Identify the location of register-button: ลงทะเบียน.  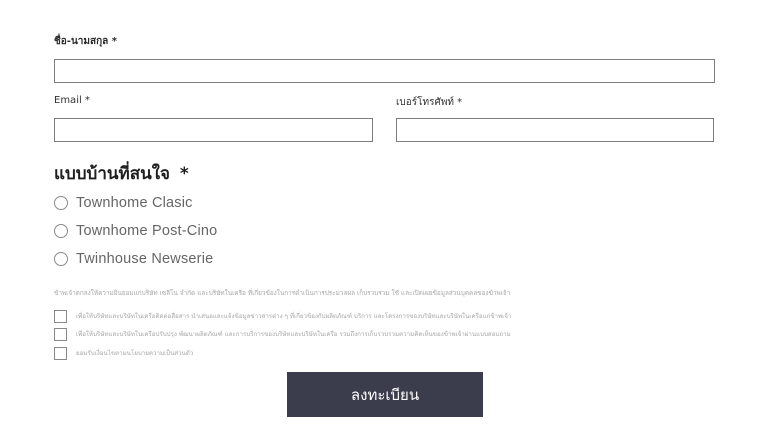
(385, 394).